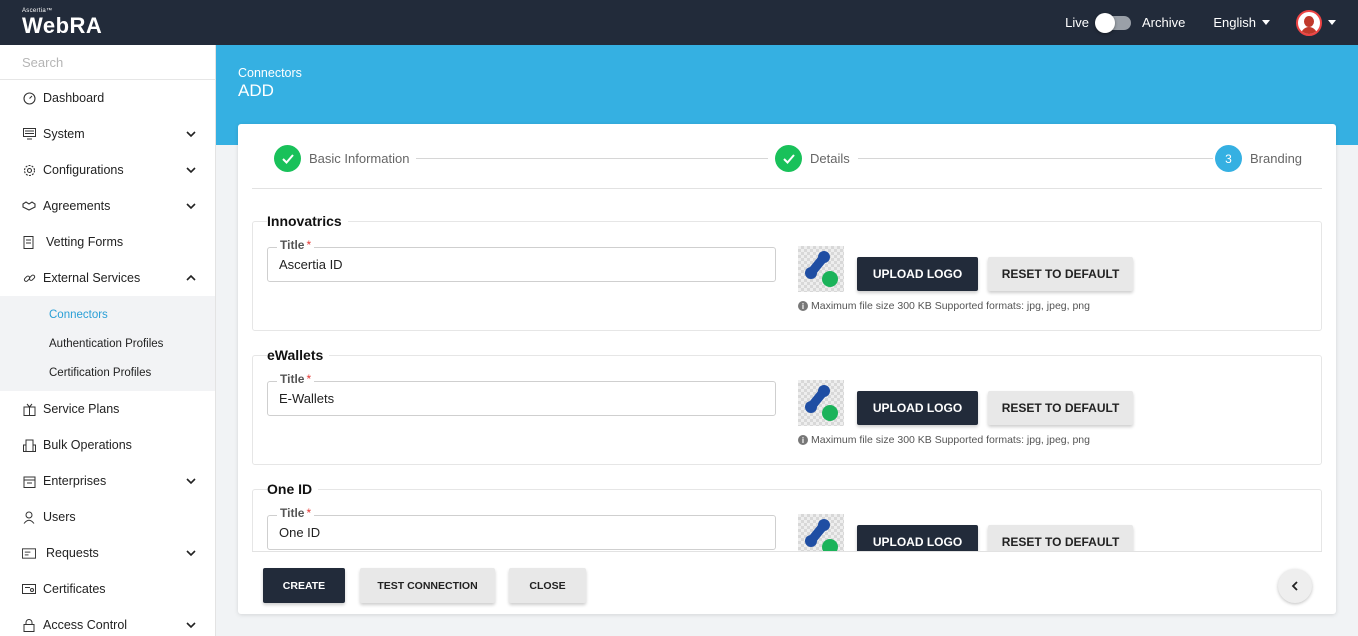  Describe the element at coordinates (304, 585) in the screenshot. I see `create-button: CREATE` at that location.